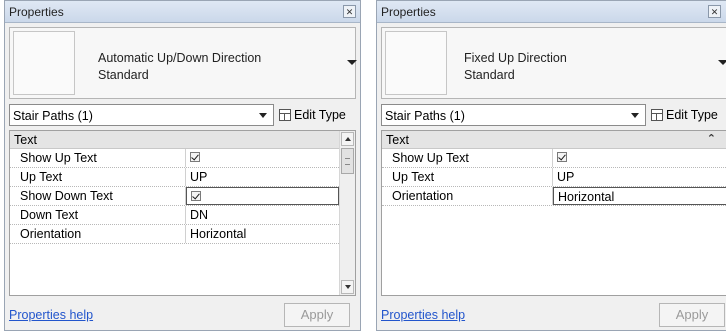 The image size is (726, 331). I want to click on type-name: Automatic Up/Down Direction Standard, so click(179, 67).